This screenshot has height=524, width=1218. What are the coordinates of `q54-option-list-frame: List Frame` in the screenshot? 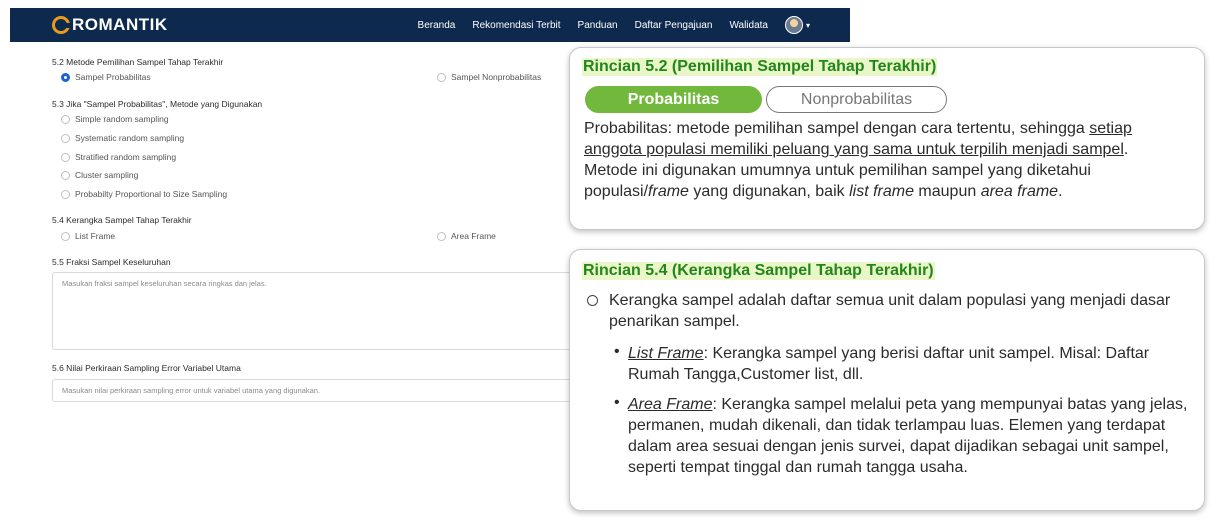 It's located at (88, 236).